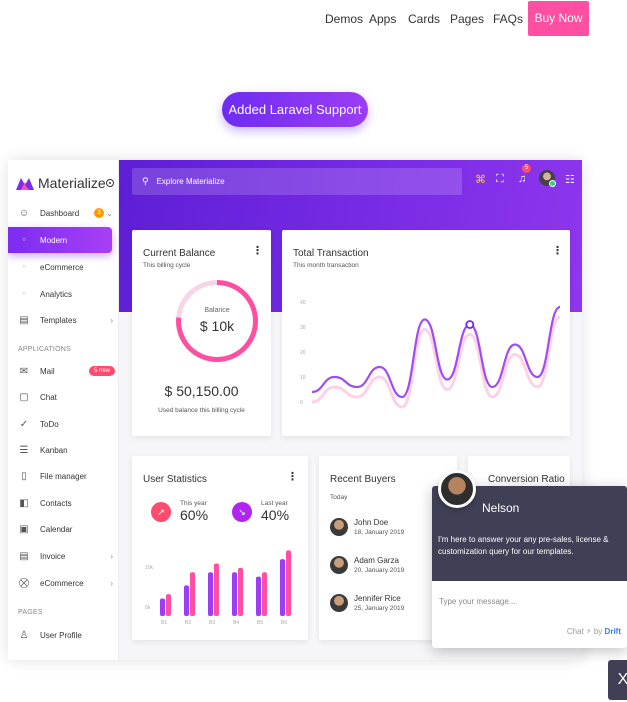  What do you see at coordinates (60, 240) in the screenshot?
I see `sidebar-item-modern: ○ Modern` at bounding box center [60, 240].